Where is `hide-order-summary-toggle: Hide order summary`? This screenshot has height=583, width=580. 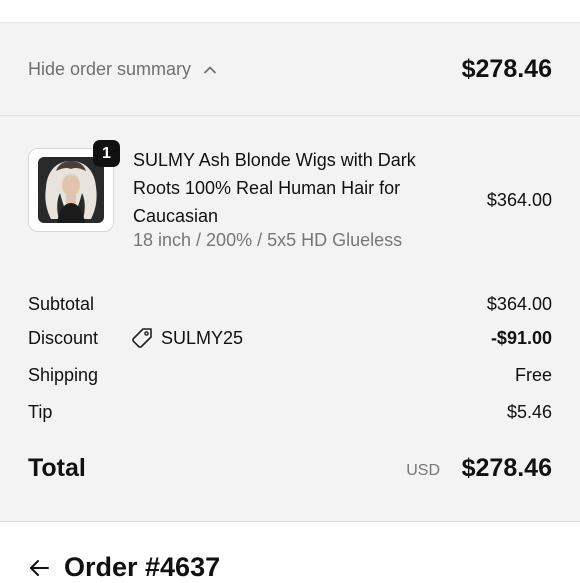
hide-order-summary-toggle: Hide order summary is located at coordinates (122, 69).